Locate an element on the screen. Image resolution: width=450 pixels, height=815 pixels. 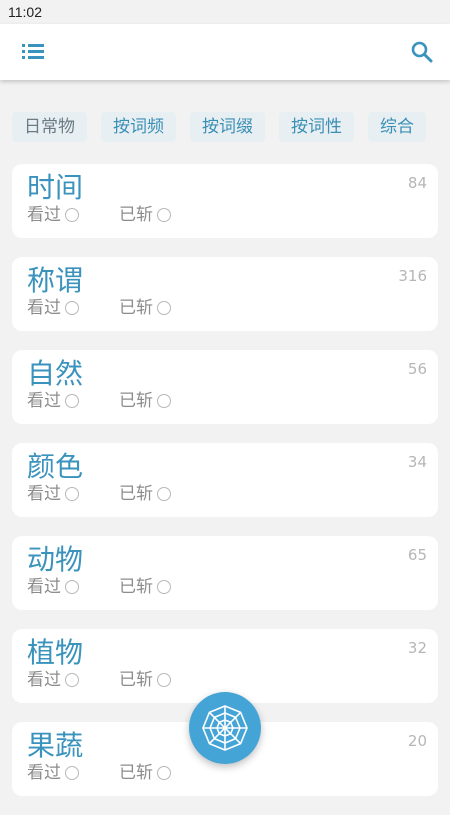
category-card-animals: 动物 65 看过 已斩 is located at coordinates (225, 573).